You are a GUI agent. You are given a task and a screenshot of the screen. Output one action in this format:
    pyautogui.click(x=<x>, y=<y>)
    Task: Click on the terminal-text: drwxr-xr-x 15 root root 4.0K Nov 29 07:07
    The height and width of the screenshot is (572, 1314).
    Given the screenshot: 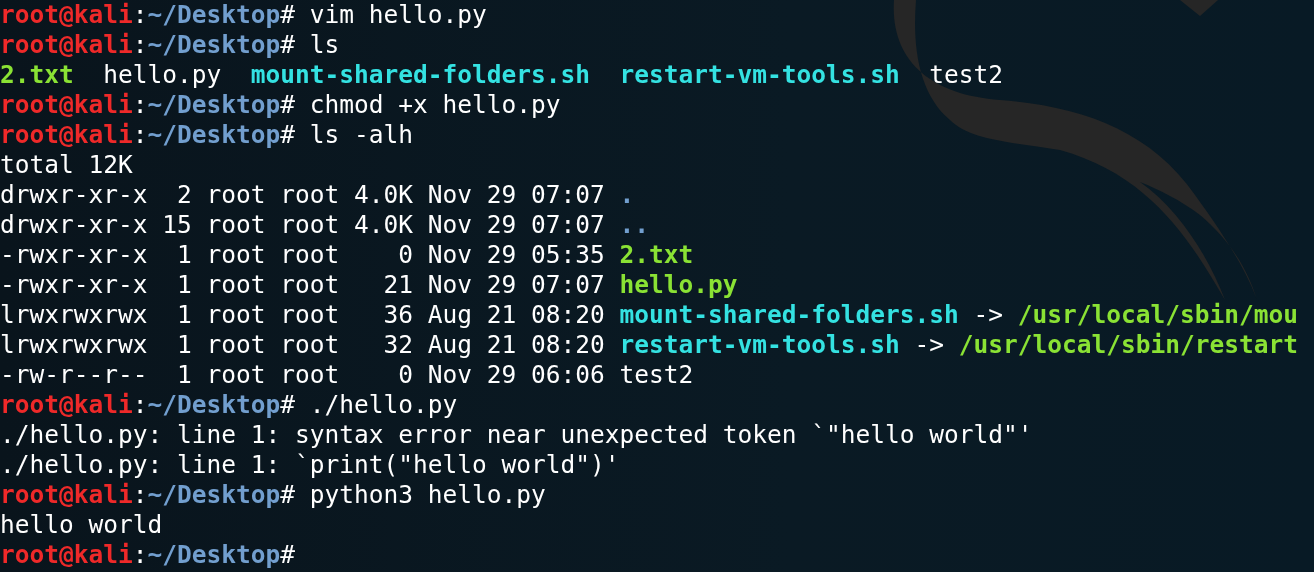 What is the action you would take?
    pyautogui.click(x=303, y=224)
    